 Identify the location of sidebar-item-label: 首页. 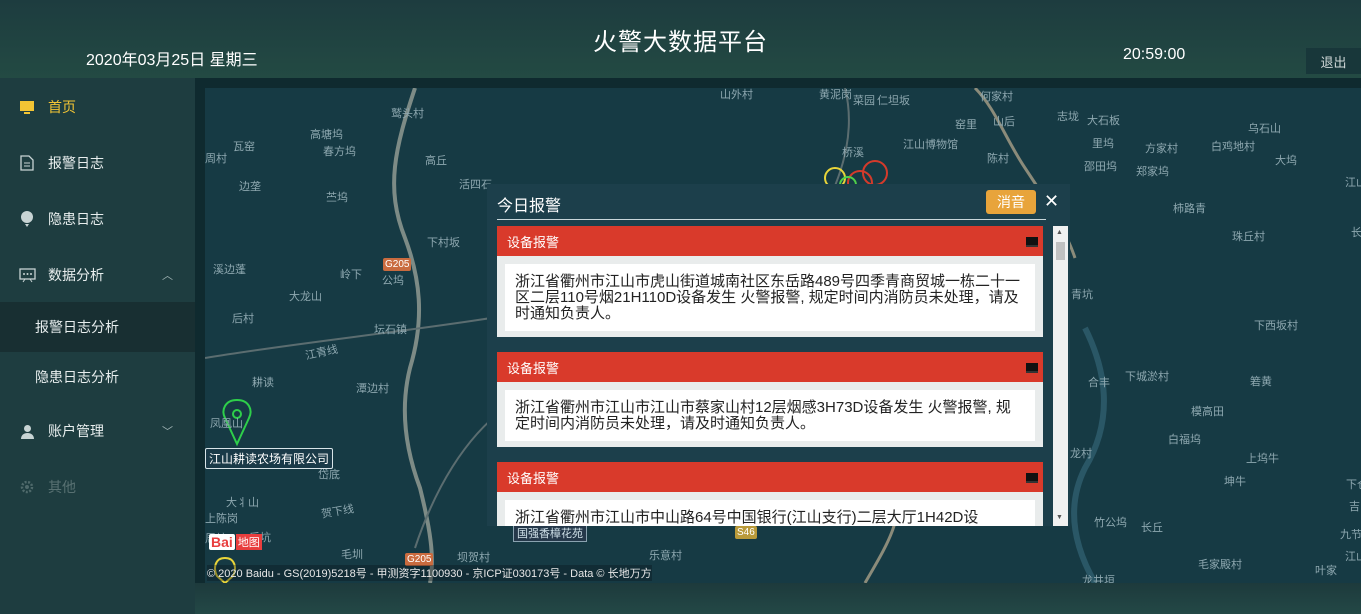
(62, 107).